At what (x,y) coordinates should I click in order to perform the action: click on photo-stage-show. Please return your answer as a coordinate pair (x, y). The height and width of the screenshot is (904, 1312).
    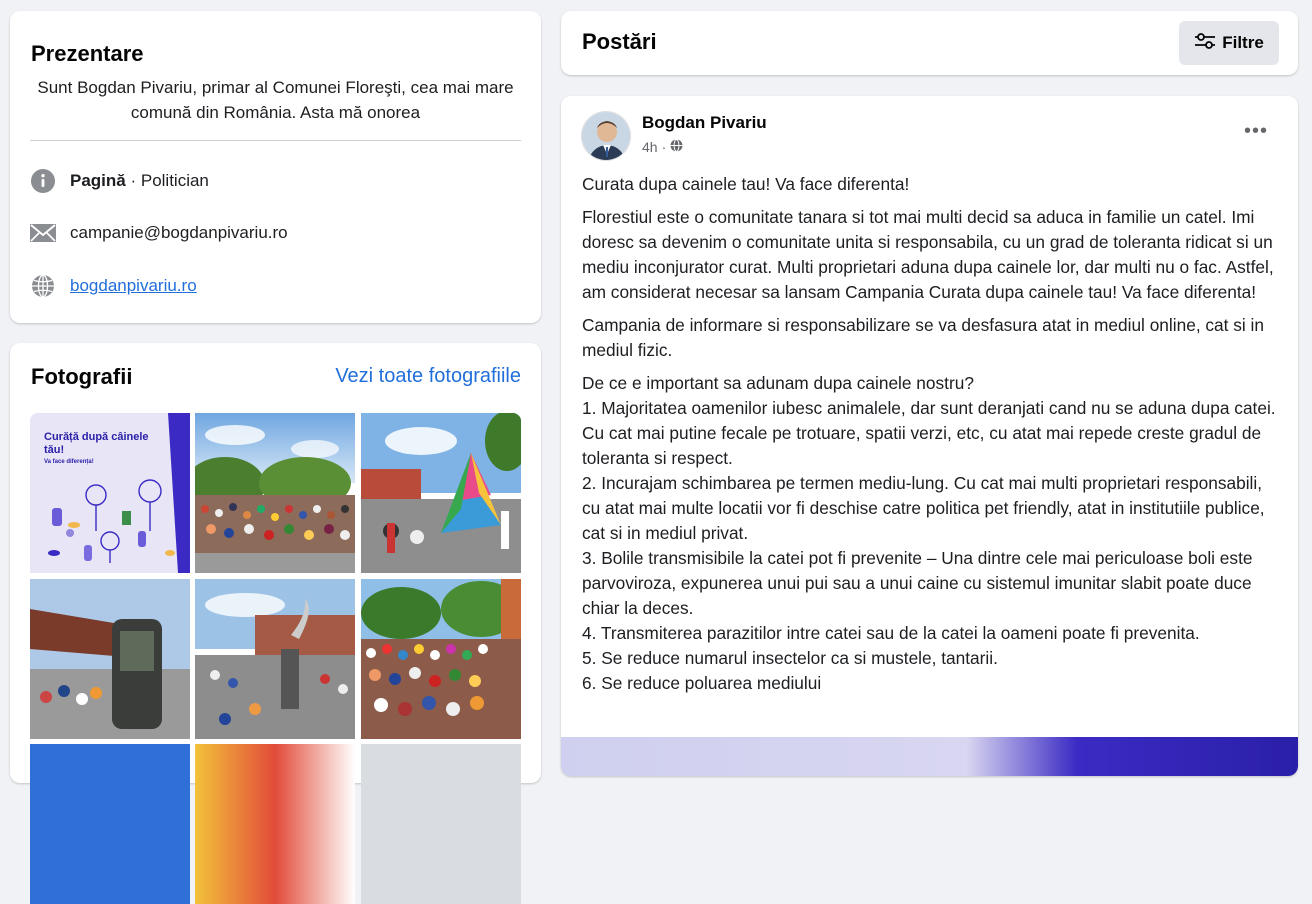
    Looking at the image, I should click on (275, 659).